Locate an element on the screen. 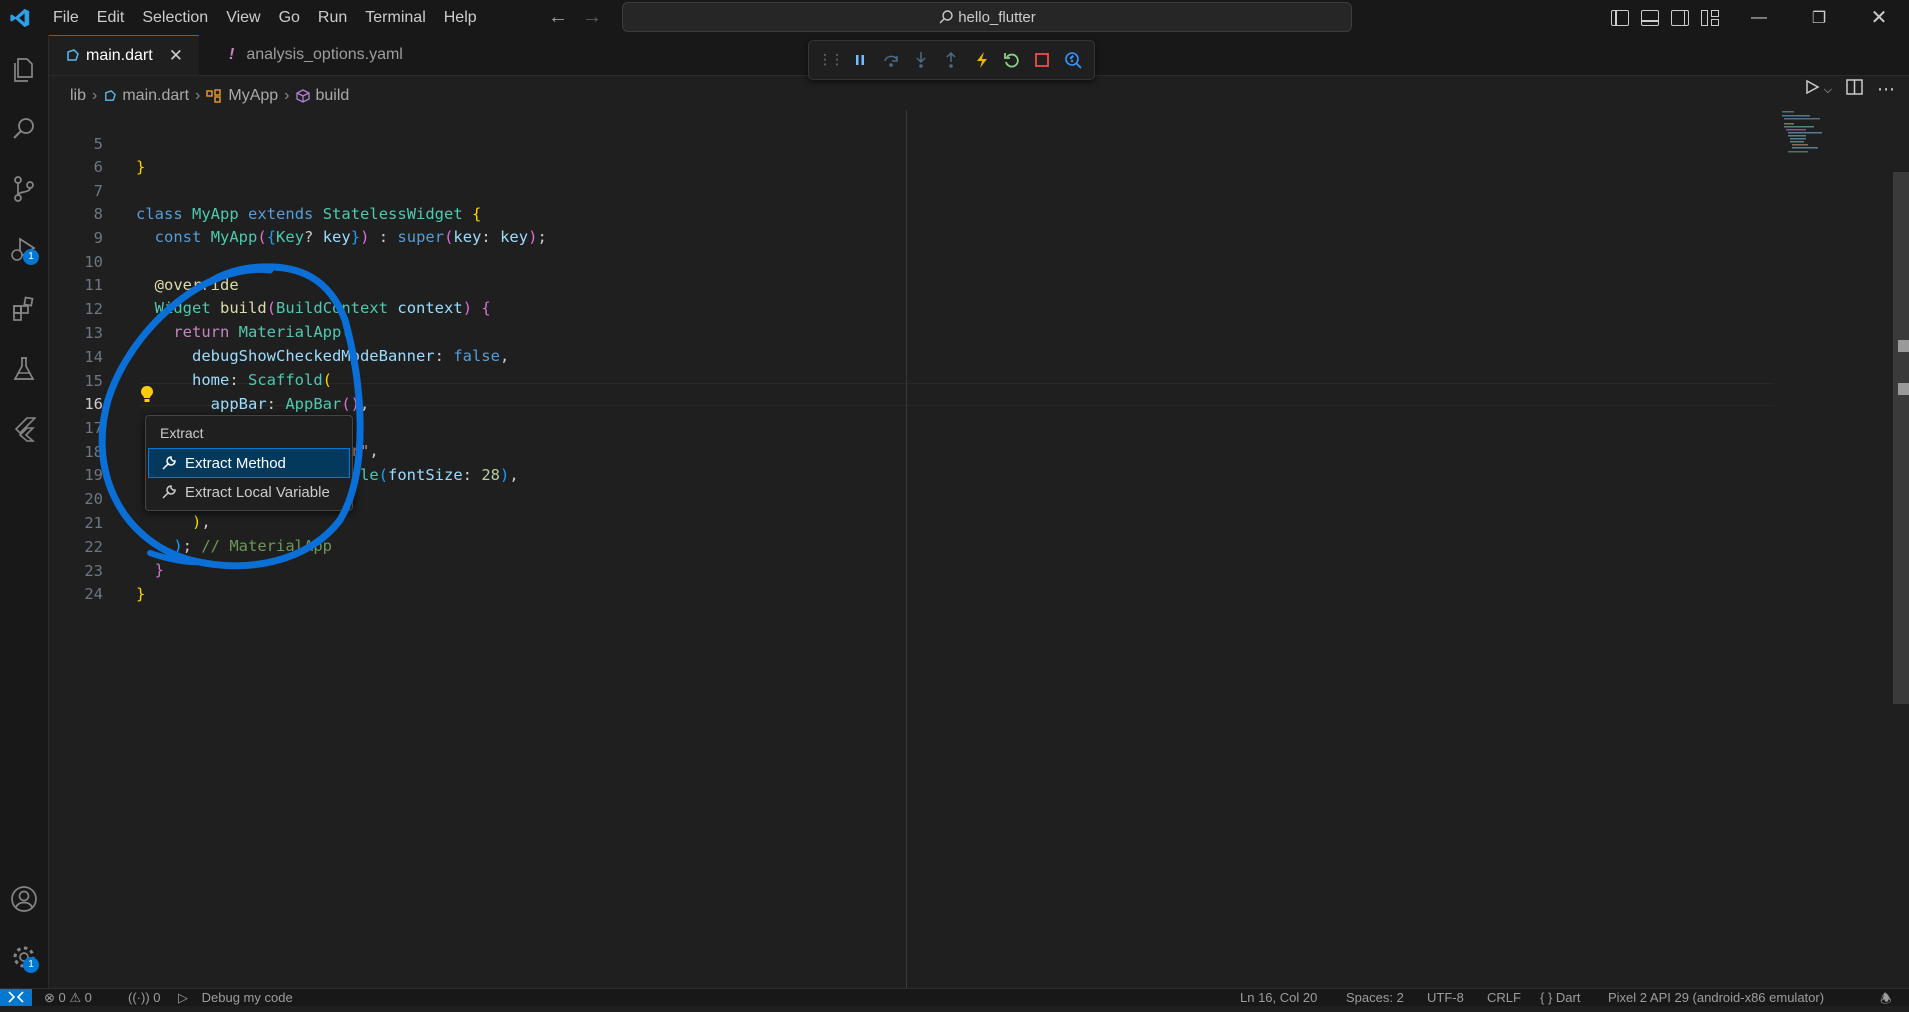 This screenshot has height=1012, width=1909. run-icon is located at coordinates (1812, 89).